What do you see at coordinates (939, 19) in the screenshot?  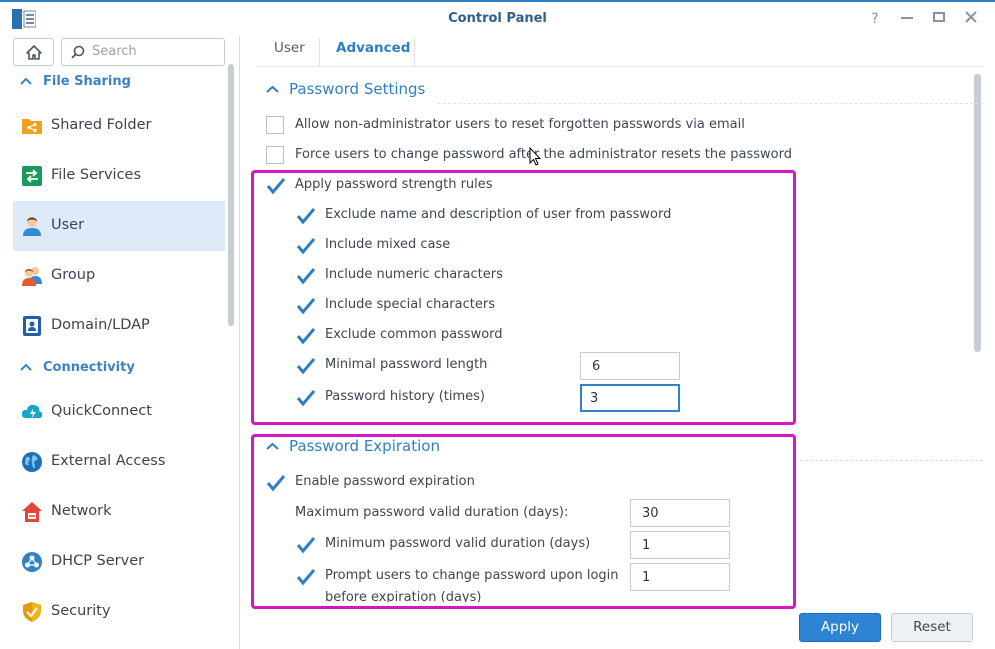 I see `maximize-icon` at bounding box center [939, 19].